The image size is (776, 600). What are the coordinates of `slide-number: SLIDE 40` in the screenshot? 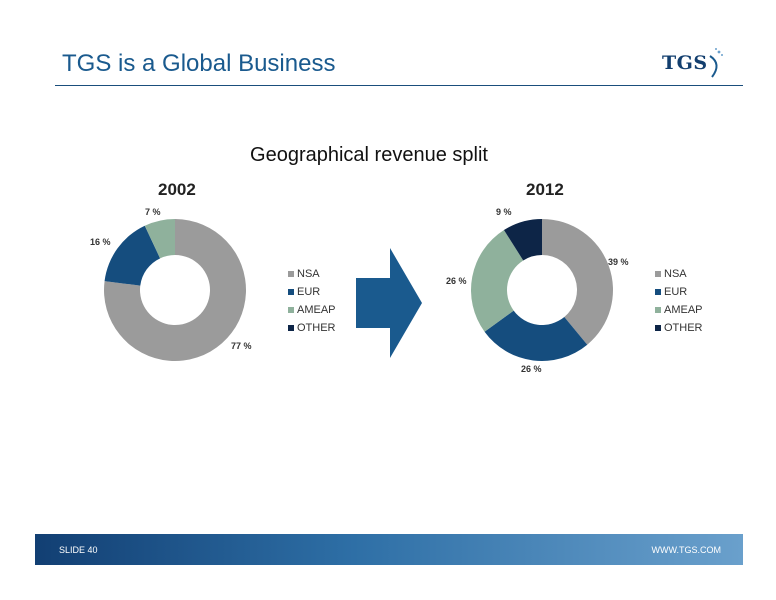 It's located at (78, 550).